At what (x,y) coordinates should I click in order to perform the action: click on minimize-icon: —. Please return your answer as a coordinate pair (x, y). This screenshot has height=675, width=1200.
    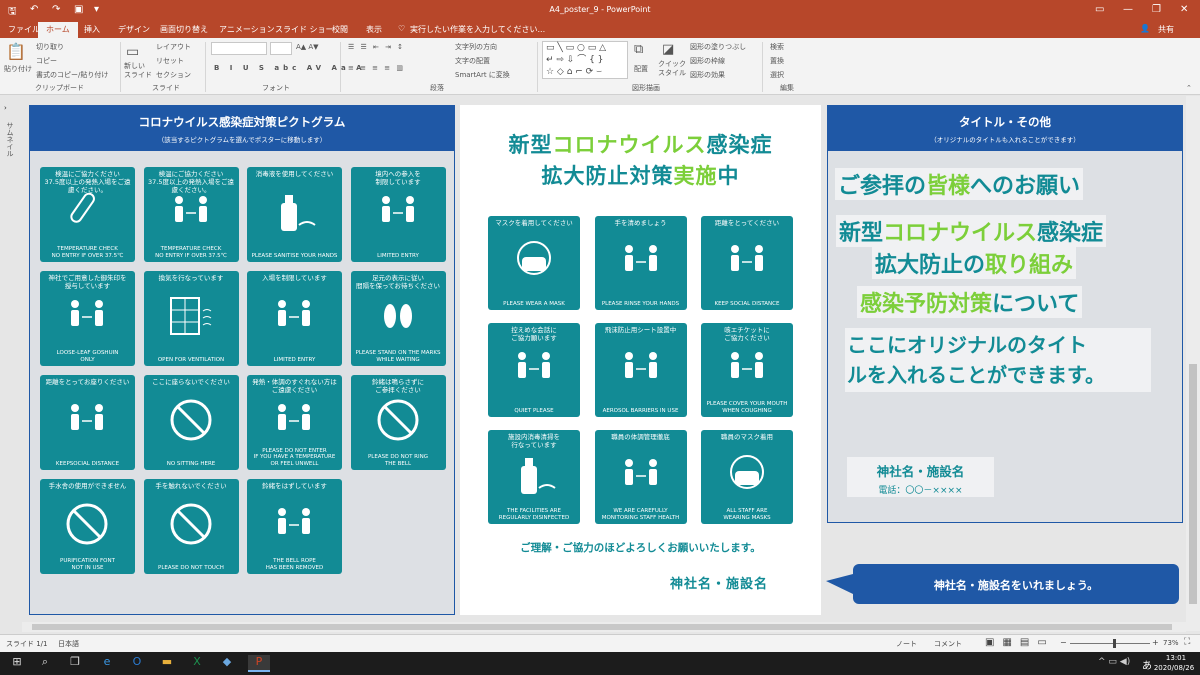
    Looking at the image, I should click on (1128, 9).